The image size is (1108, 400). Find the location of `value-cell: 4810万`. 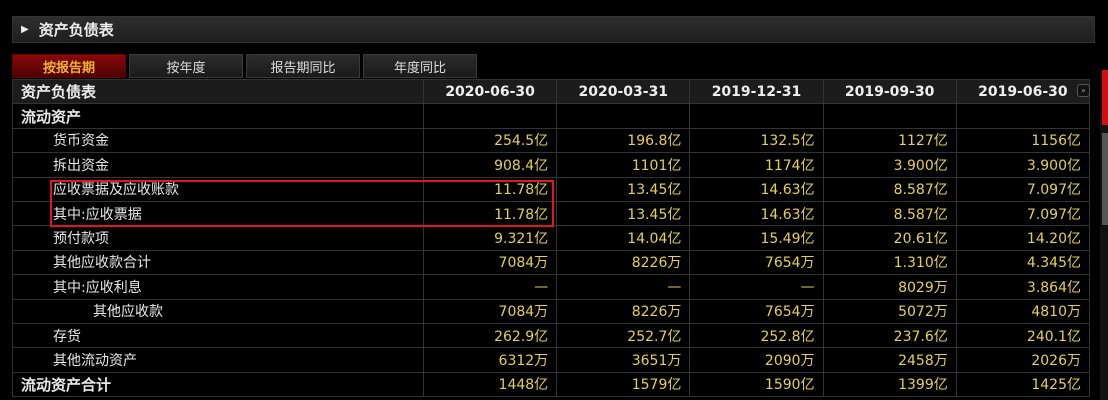

value-cell: 4810万 is located at coordinates (1023, 311).